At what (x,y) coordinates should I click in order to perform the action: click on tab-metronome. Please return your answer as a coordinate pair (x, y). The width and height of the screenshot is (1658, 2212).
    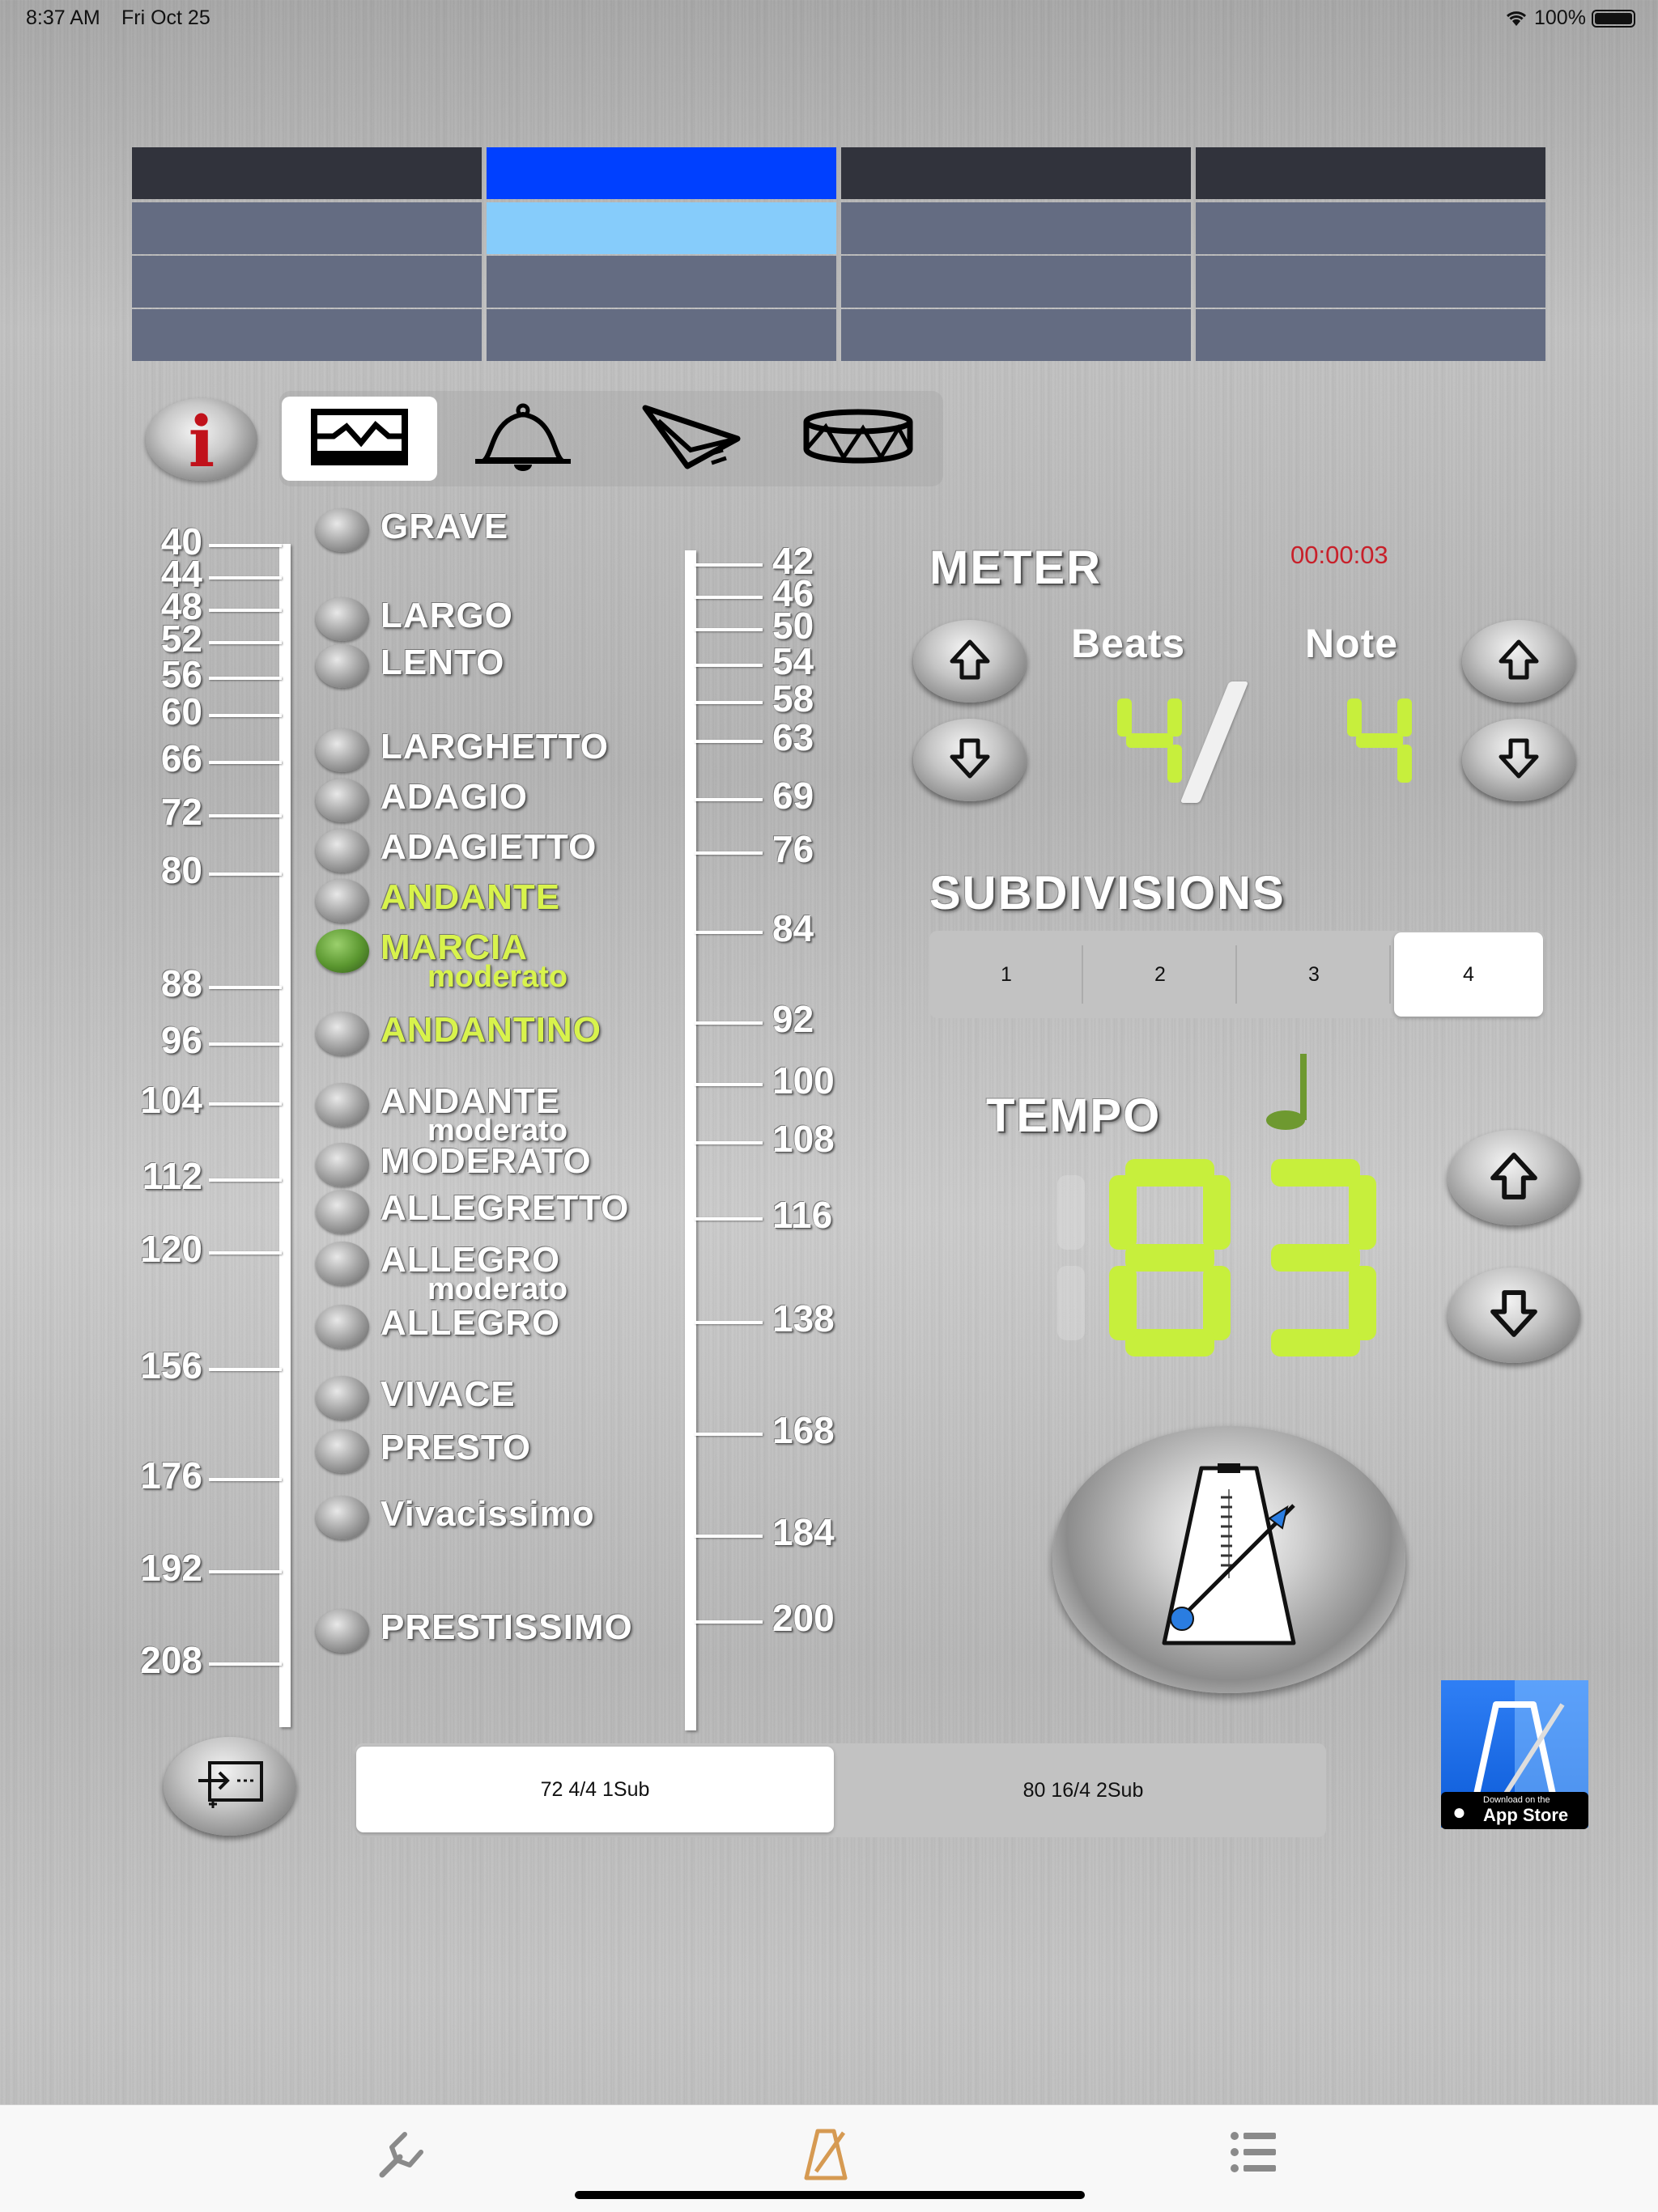
    Looking at the image, I should click on (825, 2157).